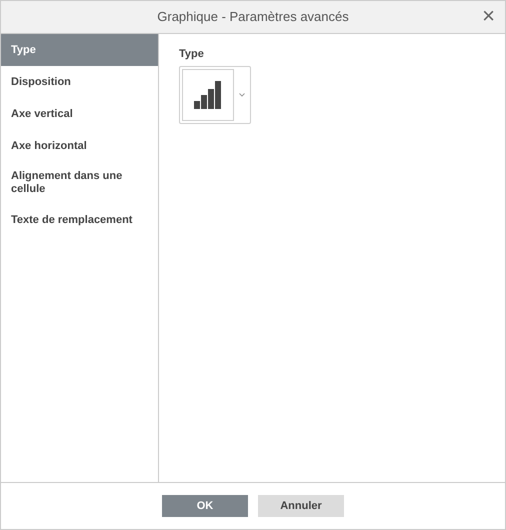 Image resolution: width=506 pixels, height=530 pixels. What do you see at coordinates (79, 146) in the screenshot?
I see `sidebar-item: Axe horizontal` at bounding box center [79, 146].